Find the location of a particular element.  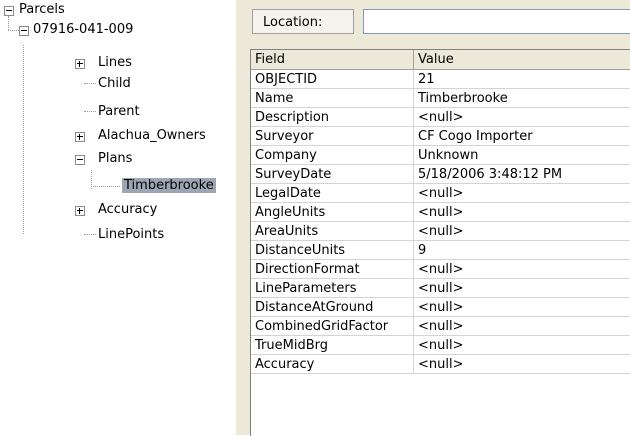

tree-node-label: LinePoints is located at coordinates (131, 234).